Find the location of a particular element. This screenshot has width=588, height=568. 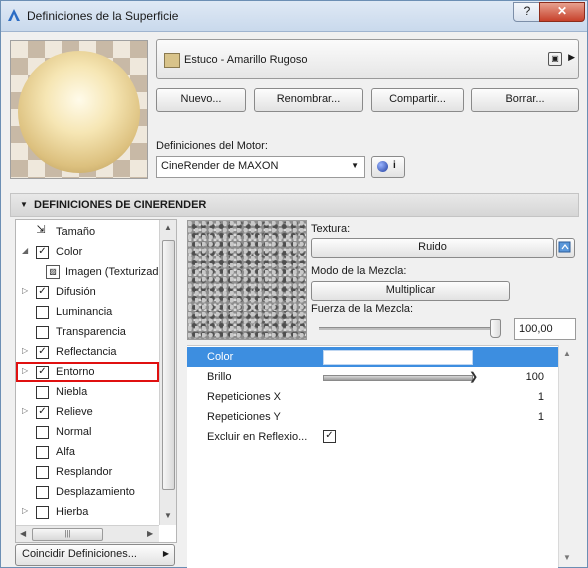

tree-item-glow: Resplandor is located at coordinates (87, 472).